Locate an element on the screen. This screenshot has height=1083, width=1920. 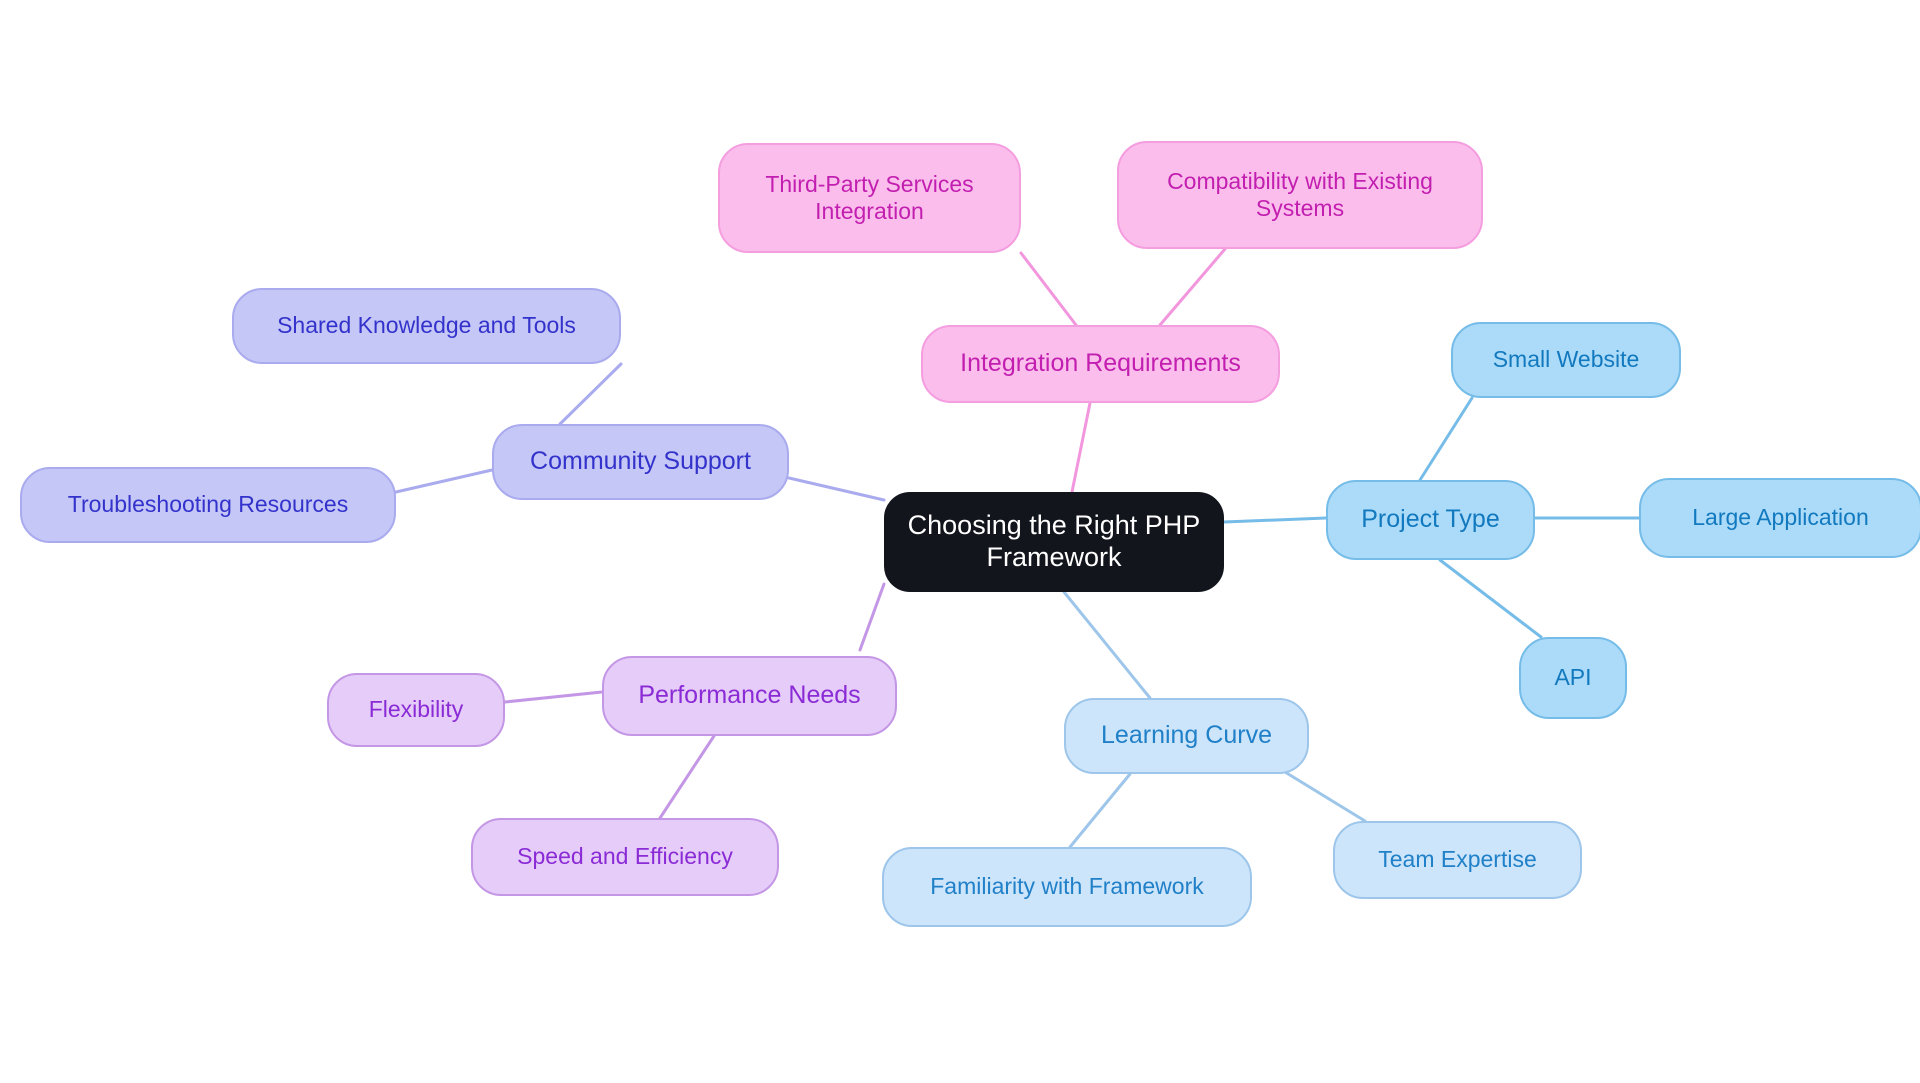
mindmap-node-troubleshooting-resources: Troubleshooting Resources is located at coordinates (208, 505).